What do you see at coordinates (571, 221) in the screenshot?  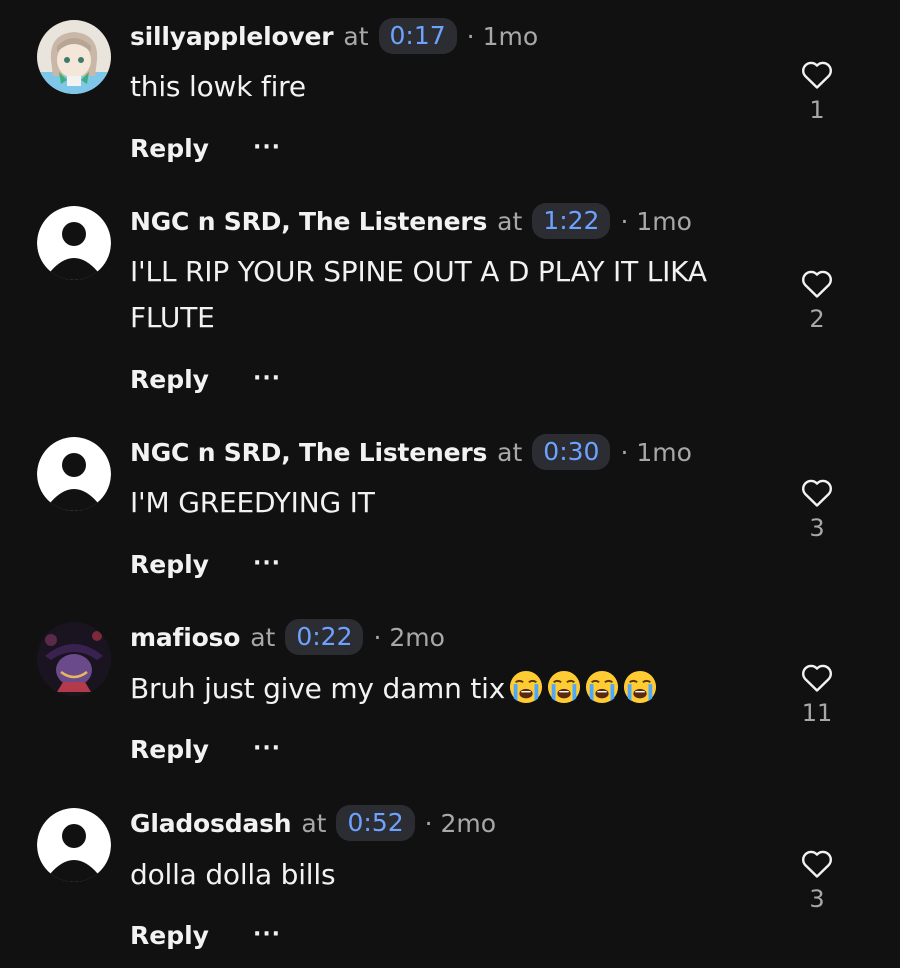 I see `timestamp-link: 1:22` at bounding box center [571, 221].